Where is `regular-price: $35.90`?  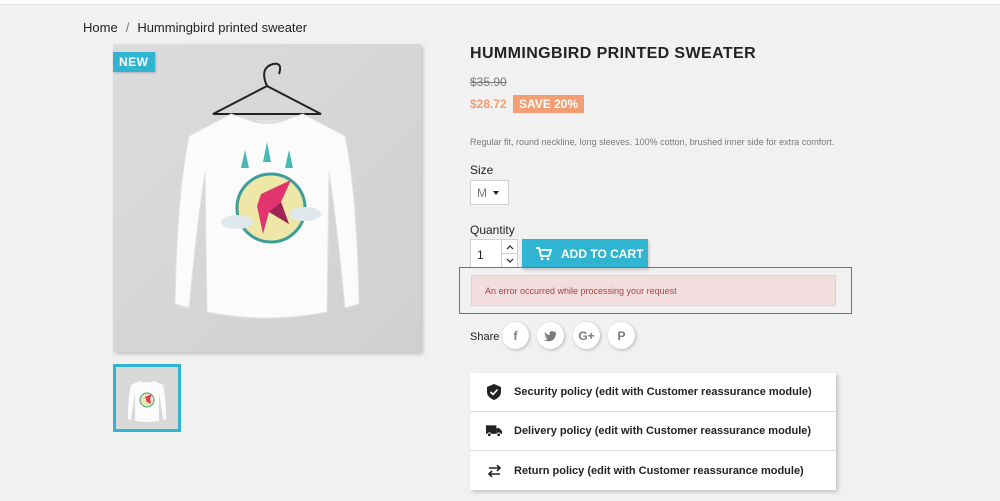
regular-price: $35.90 is located at coordinates (488, 82).